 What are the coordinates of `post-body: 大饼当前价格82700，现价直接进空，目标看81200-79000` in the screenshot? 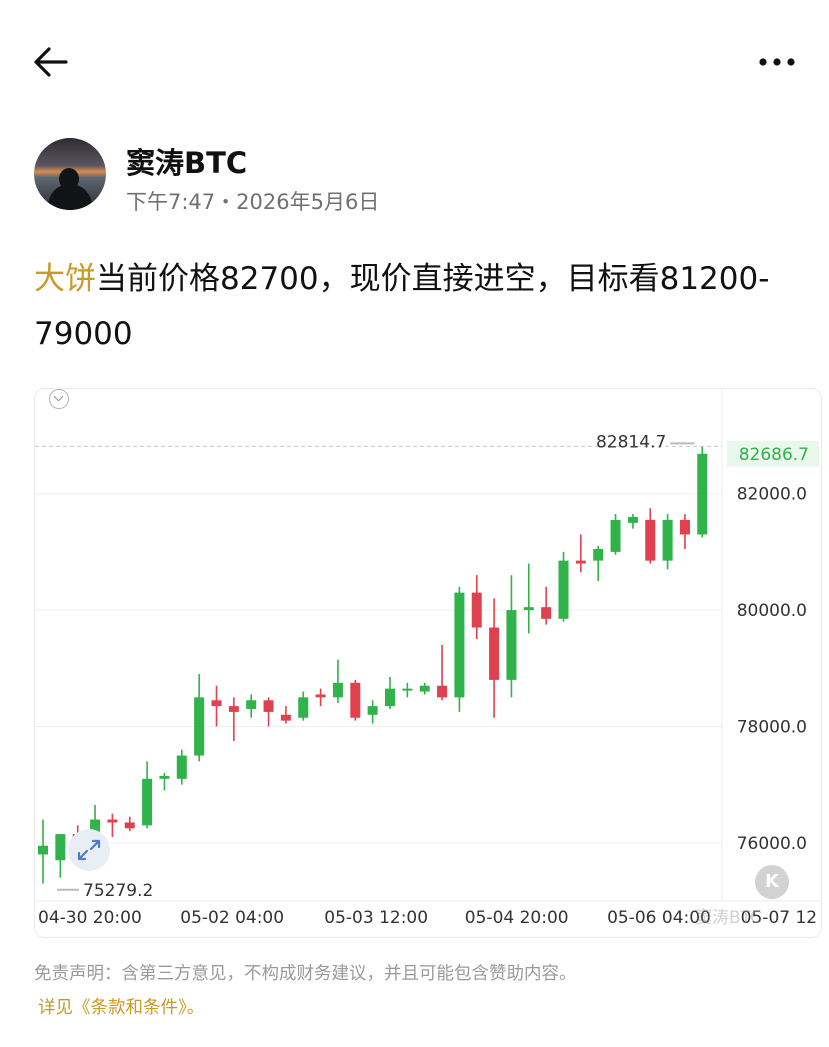 It's located at (419, 307).